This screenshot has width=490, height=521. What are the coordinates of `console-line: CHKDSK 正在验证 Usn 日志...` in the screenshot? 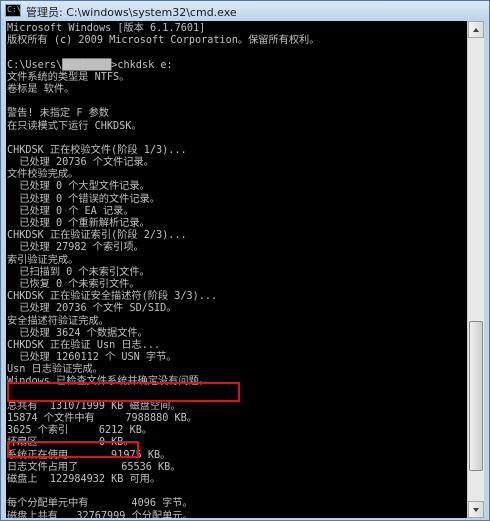 It's located at (84, 345).